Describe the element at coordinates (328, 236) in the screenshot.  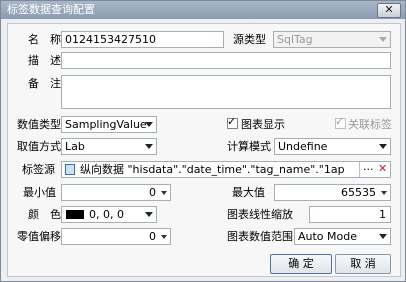
I see `value-range-value: Auto Mode` at that location.